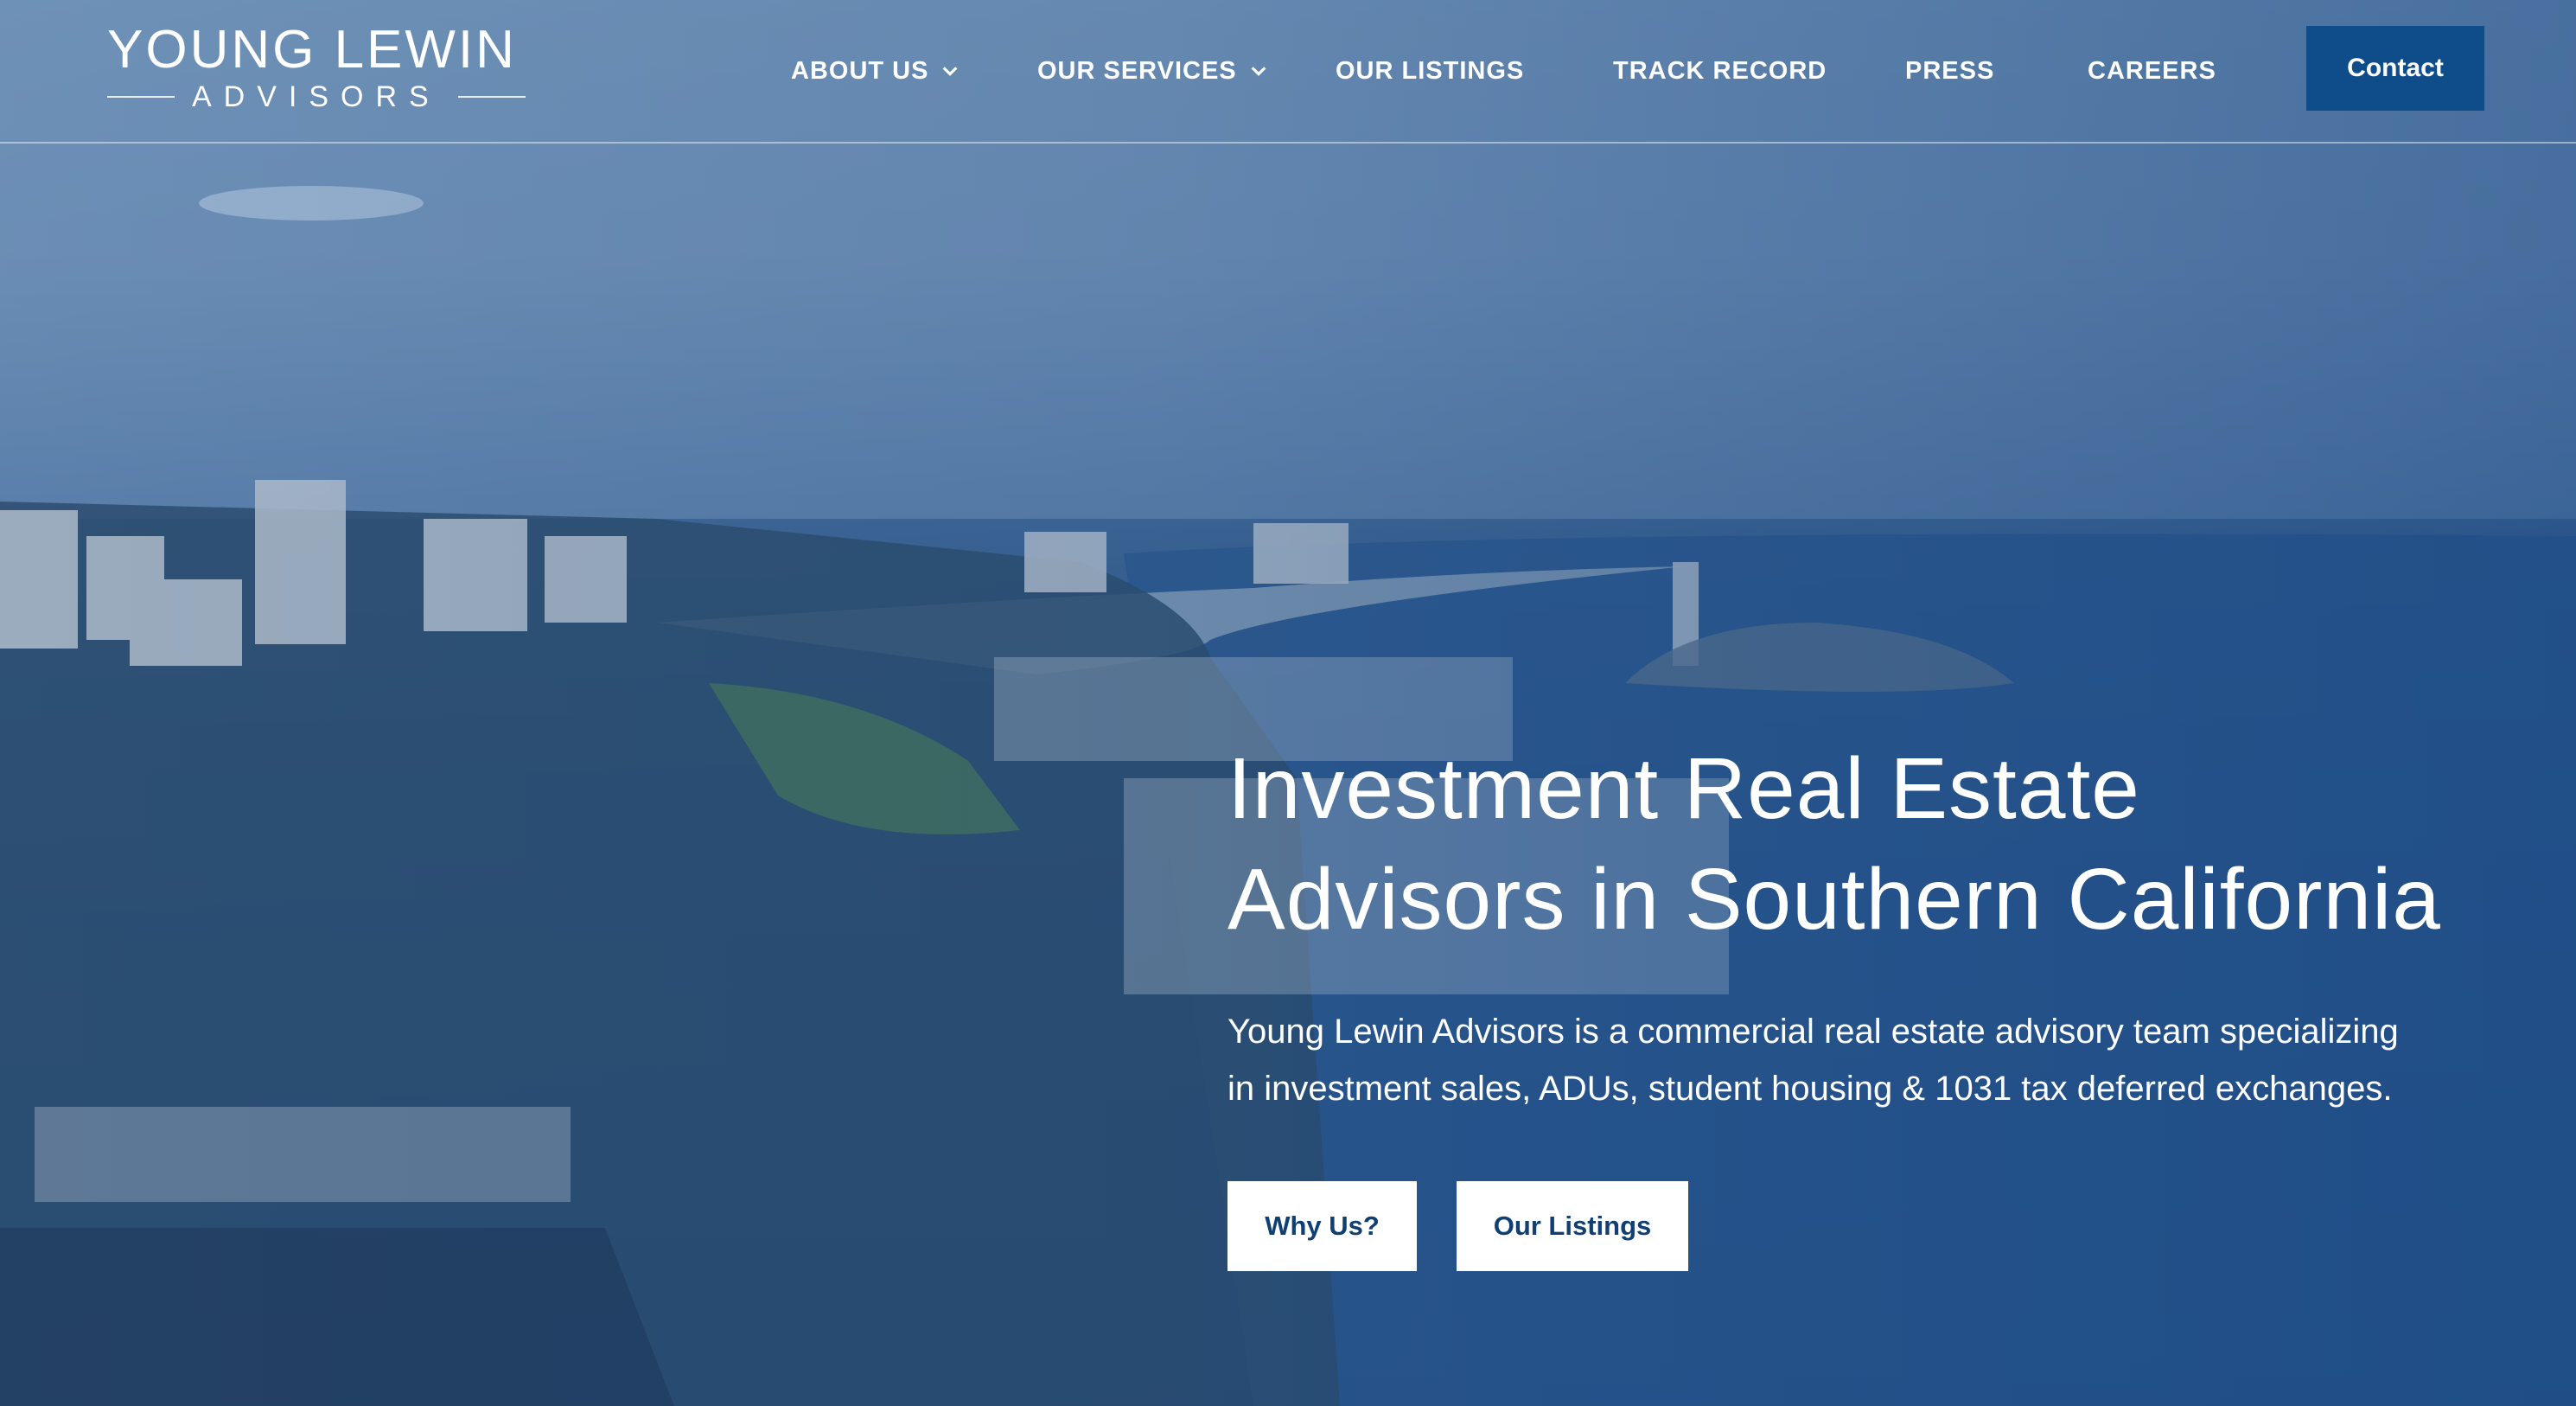 Image resolution: width=2576 pixels, height=1406 pixels. I want to click on nav-label: ABOUT US, so click(860, 71).